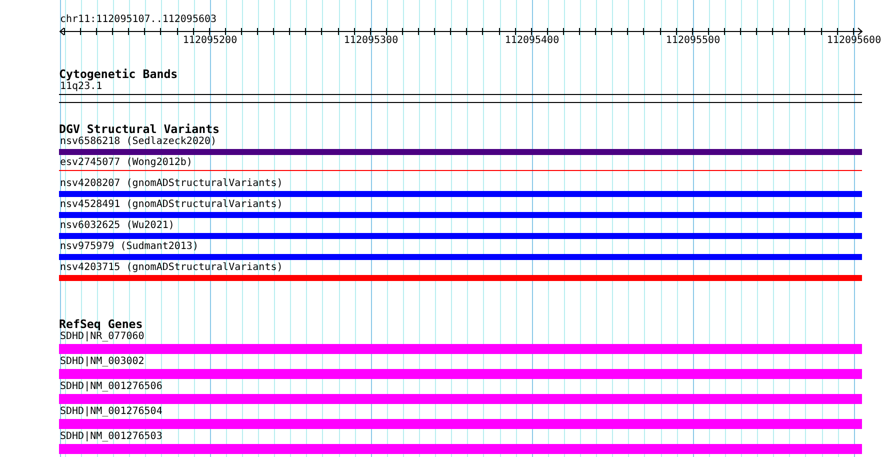 This screenshot has height=457, width=890. Describe the element at coordinates (110, 412) in the screenshot. I see `feature-label: SDHD|NM_001276504` at that location.